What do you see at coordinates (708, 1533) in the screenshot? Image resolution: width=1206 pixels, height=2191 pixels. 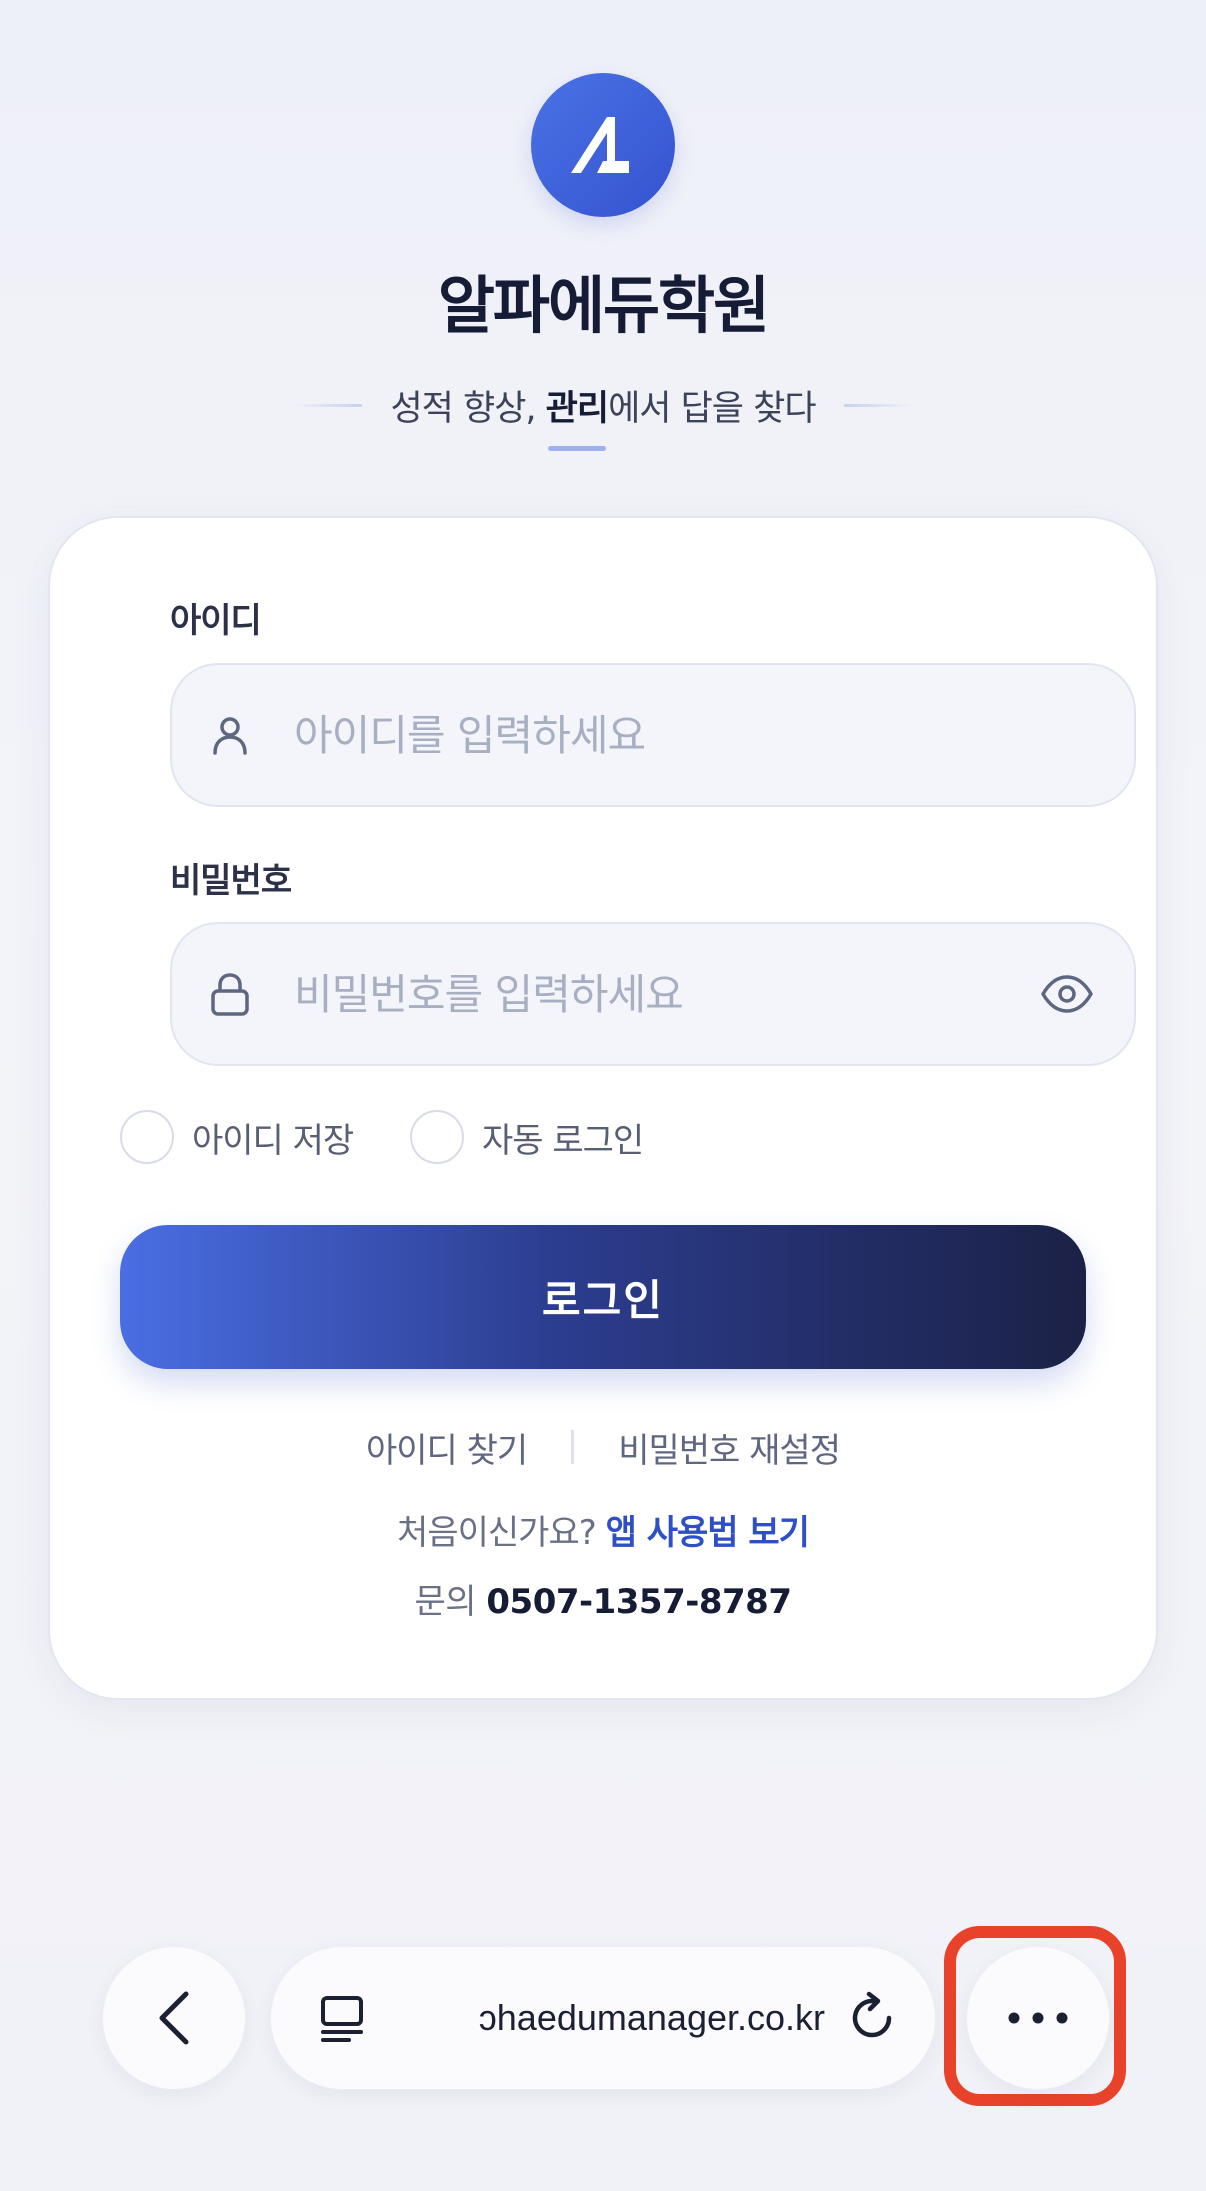 I see `guide-link: 앱 사용법 보기` at bounding box center [708, 1533].